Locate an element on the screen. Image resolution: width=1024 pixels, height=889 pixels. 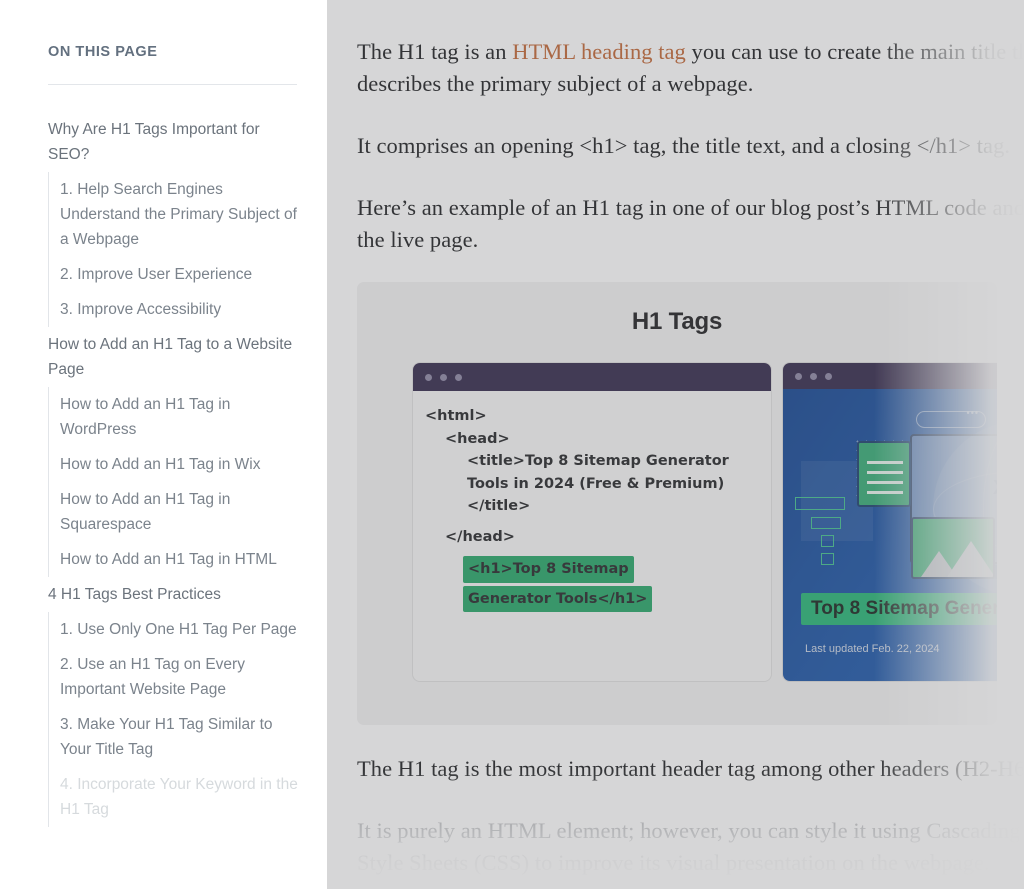
code-line: Tools in 2024 (Free & Premium) is located at coordinates (596, 483).